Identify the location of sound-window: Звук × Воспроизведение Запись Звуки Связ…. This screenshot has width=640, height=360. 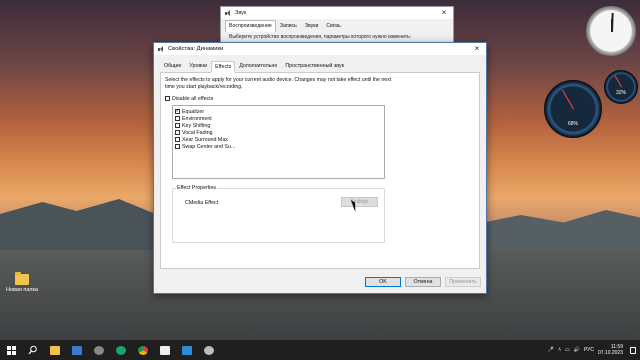
(337, 25).